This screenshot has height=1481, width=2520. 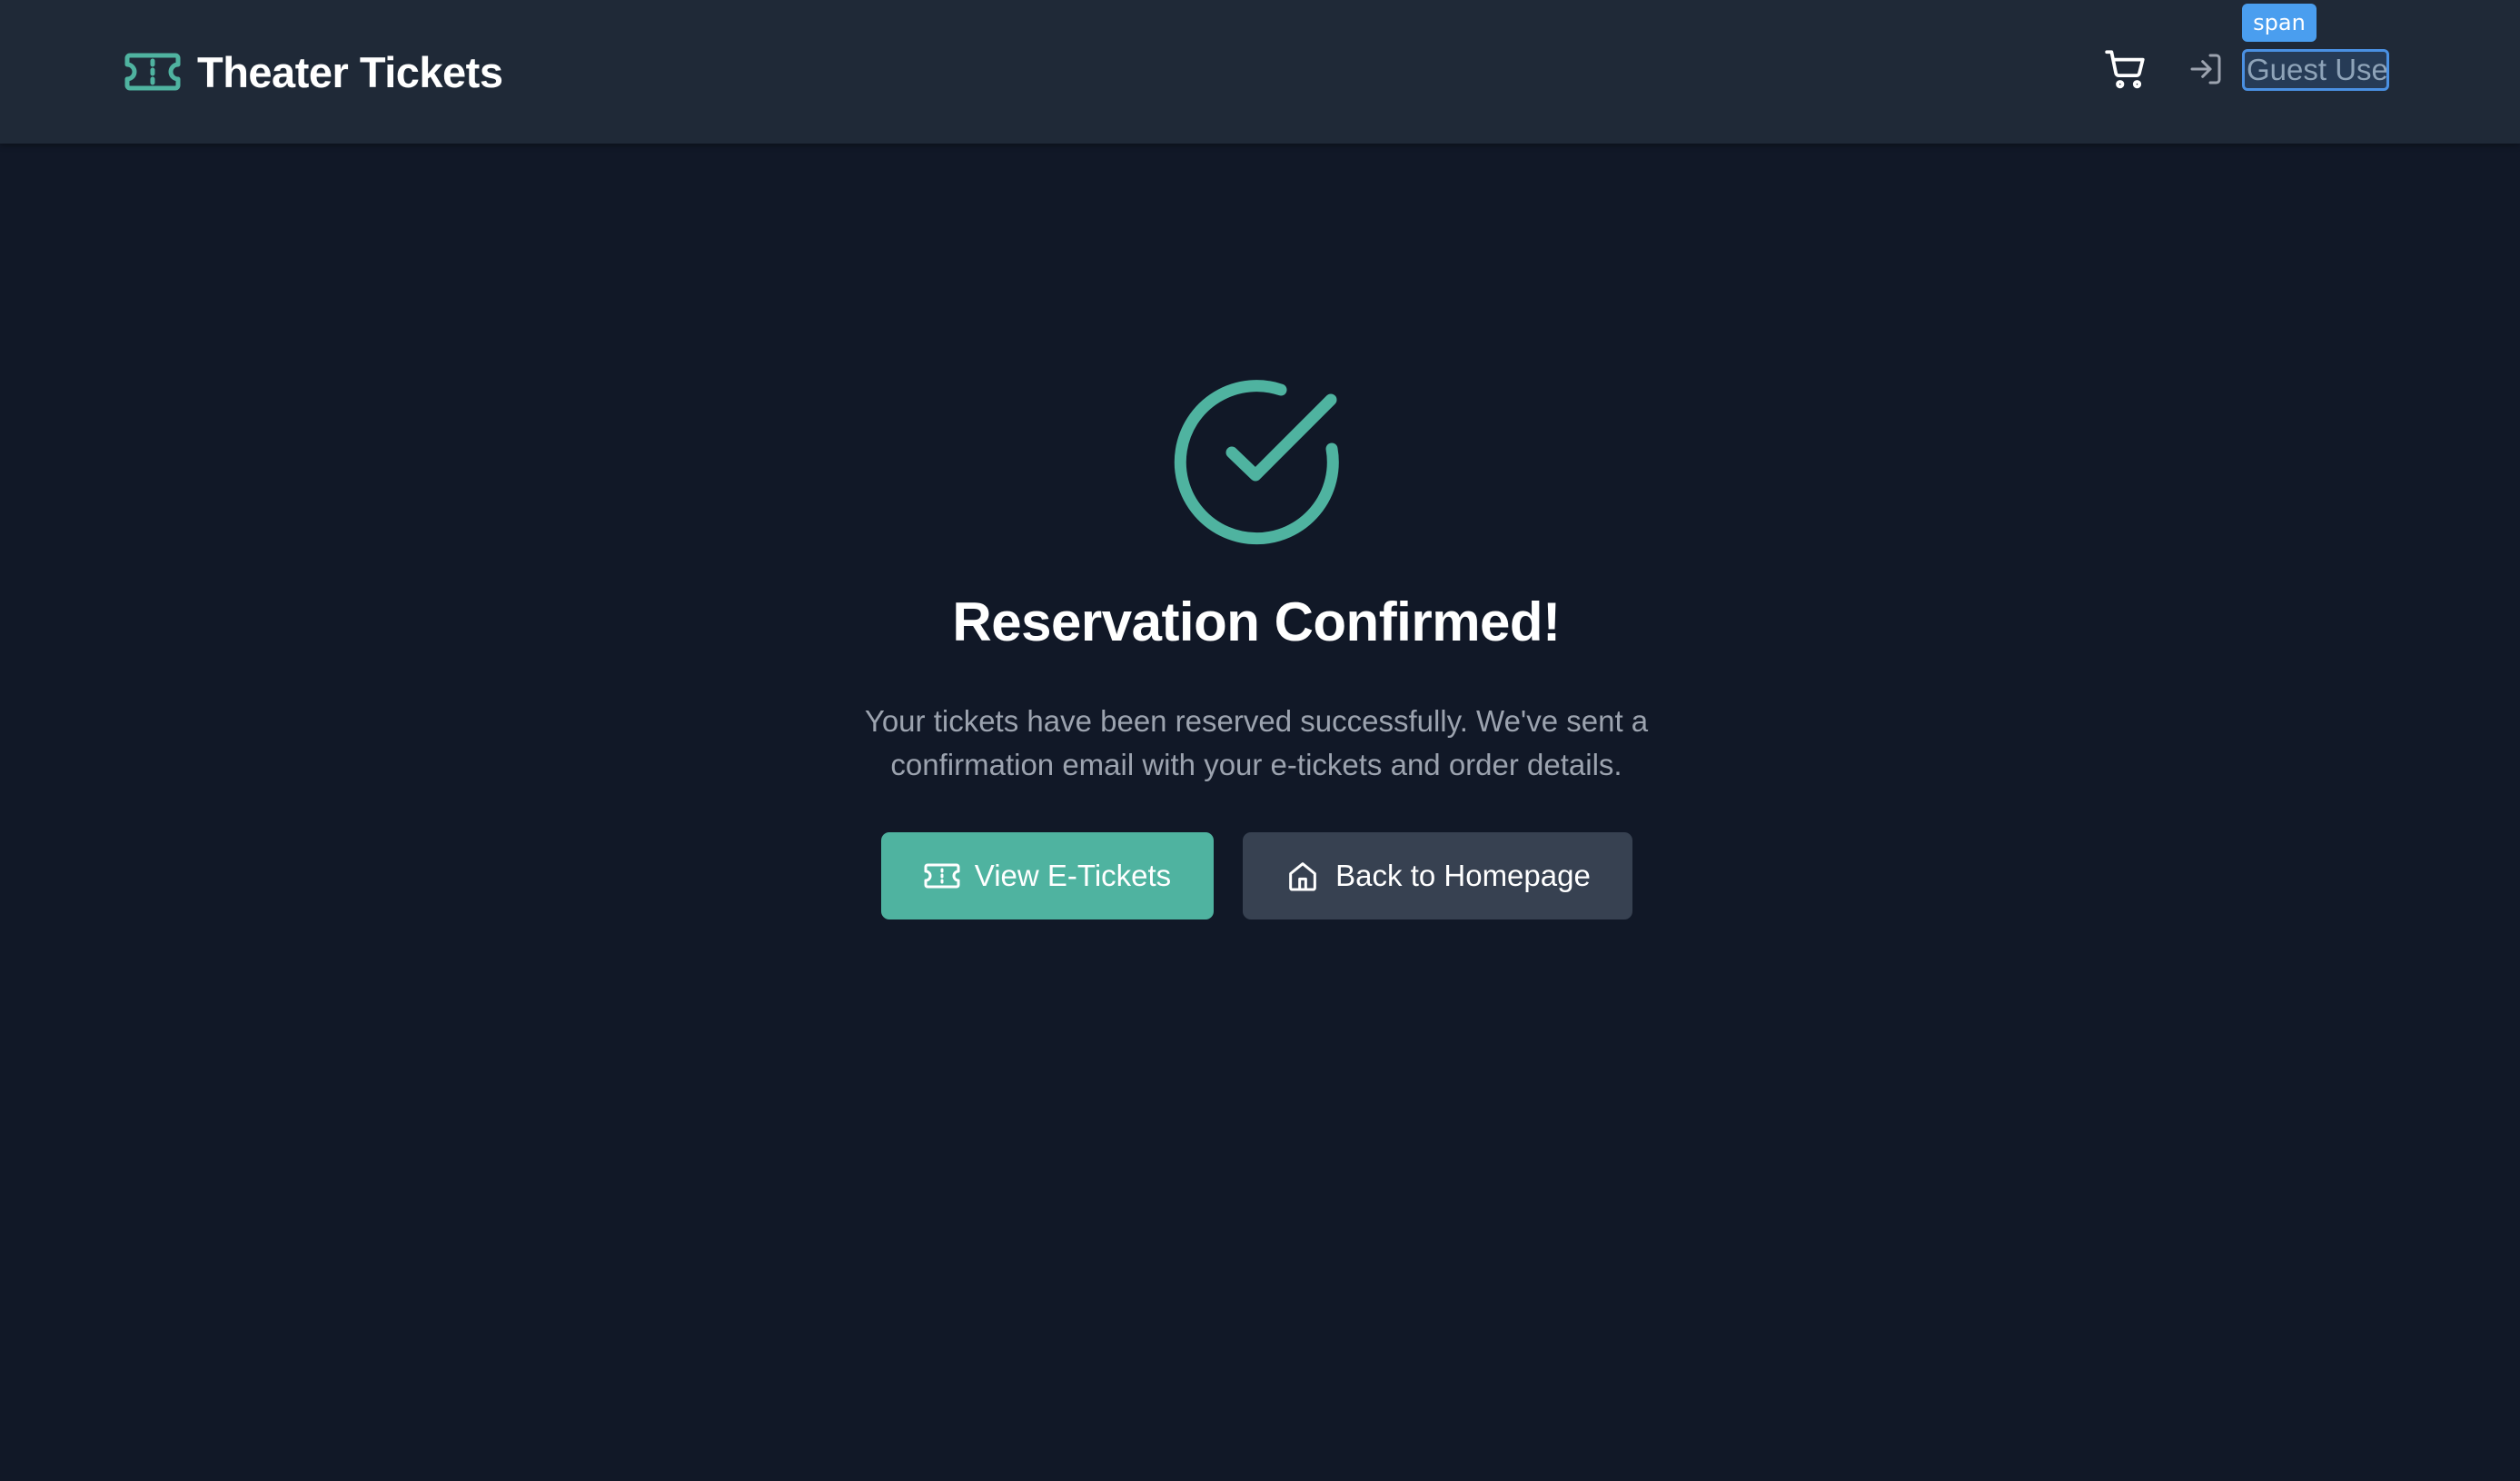 I want to click on top-navbar: Theater Tickets Guest User, so click(x=1260, y=72).